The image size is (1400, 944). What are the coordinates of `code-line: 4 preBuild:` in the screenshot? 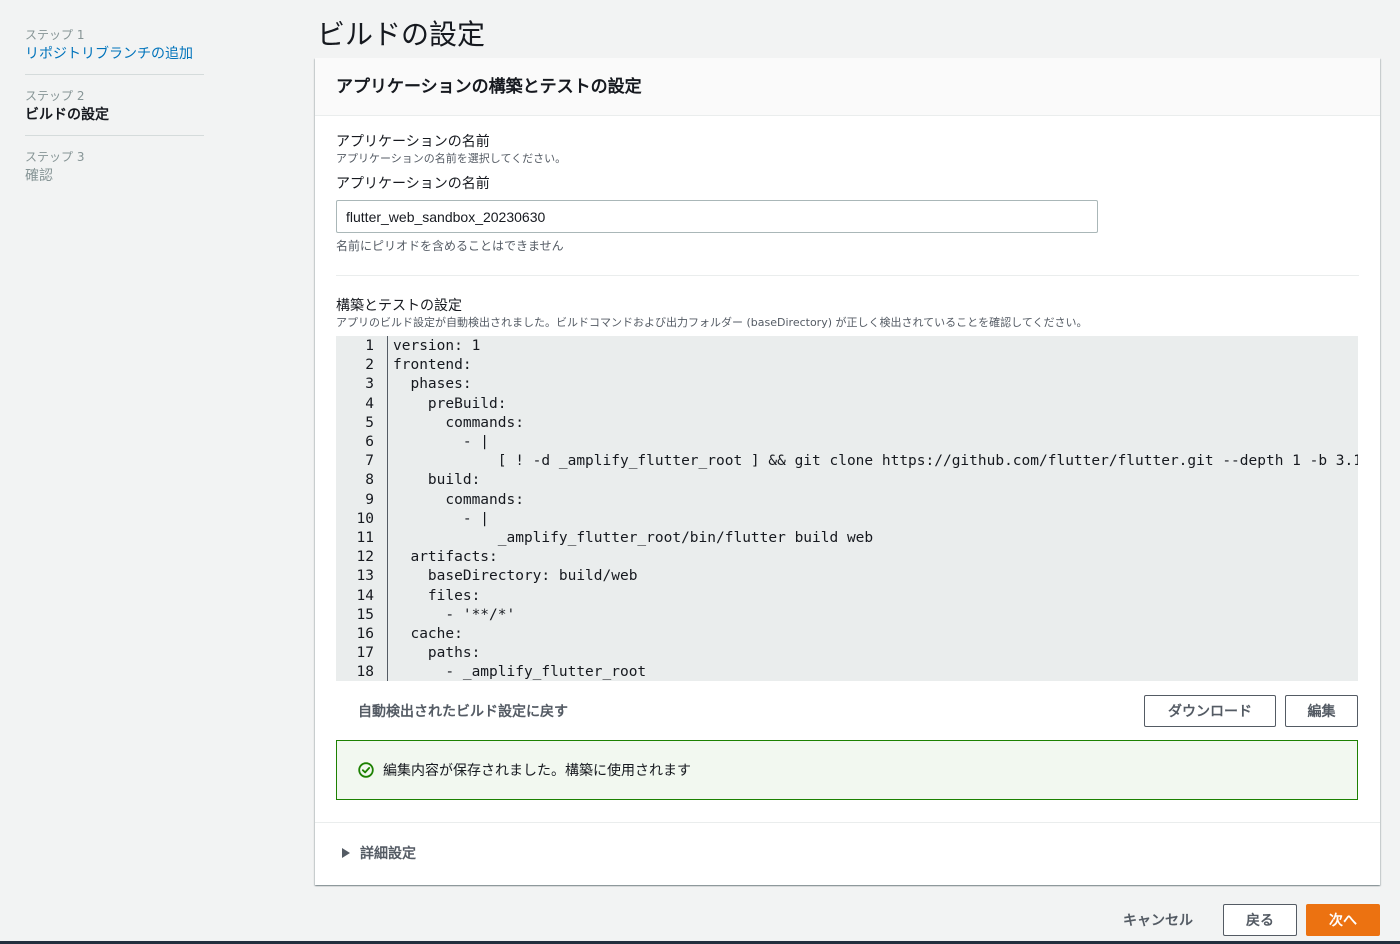 It's located at (847, 404).